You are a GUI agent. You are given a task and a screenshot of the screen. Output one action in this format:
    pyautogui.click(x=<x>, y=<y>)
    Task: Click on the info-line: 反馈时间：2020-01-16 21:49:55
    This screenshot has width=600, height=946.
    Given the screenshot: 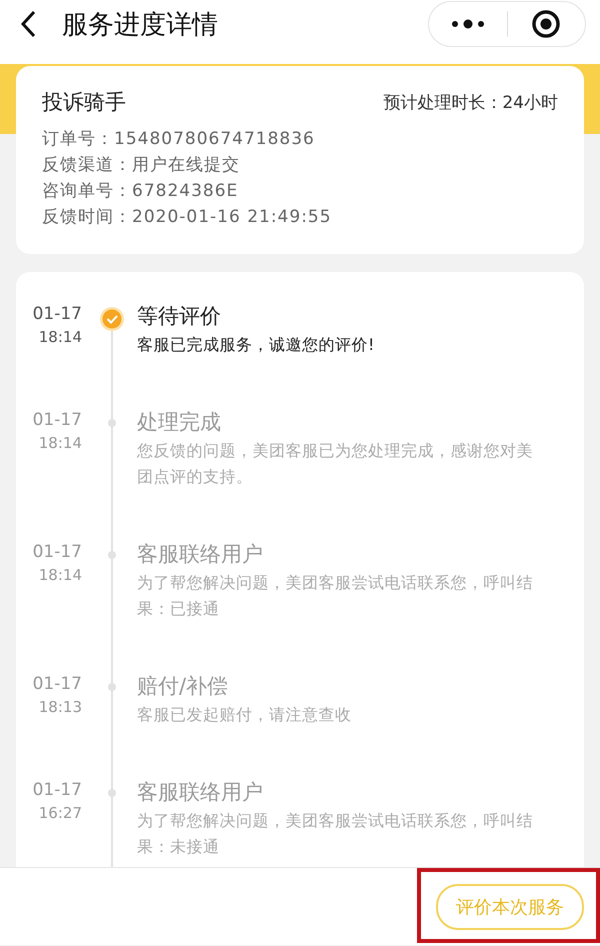 What is the action you would take?
    pyautogui.click(x=187, y=217)
    